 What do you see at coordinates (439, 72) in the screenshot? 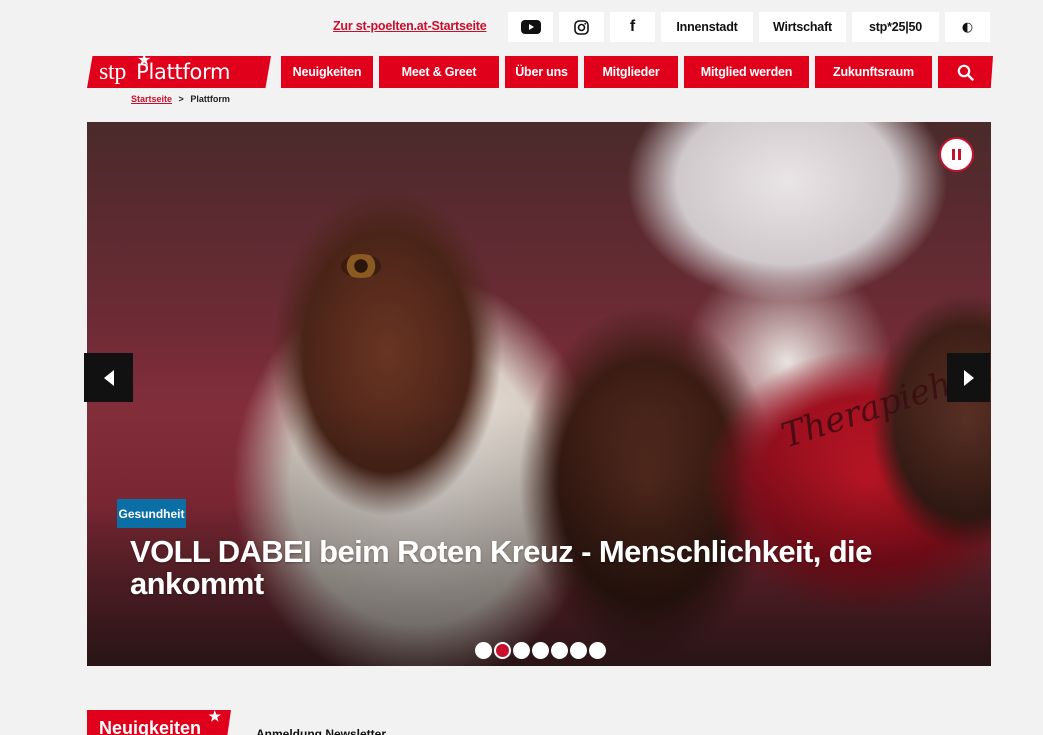
I see `nav-item-meet-greet: Meet & Greet` at bounding box center [439, 72].